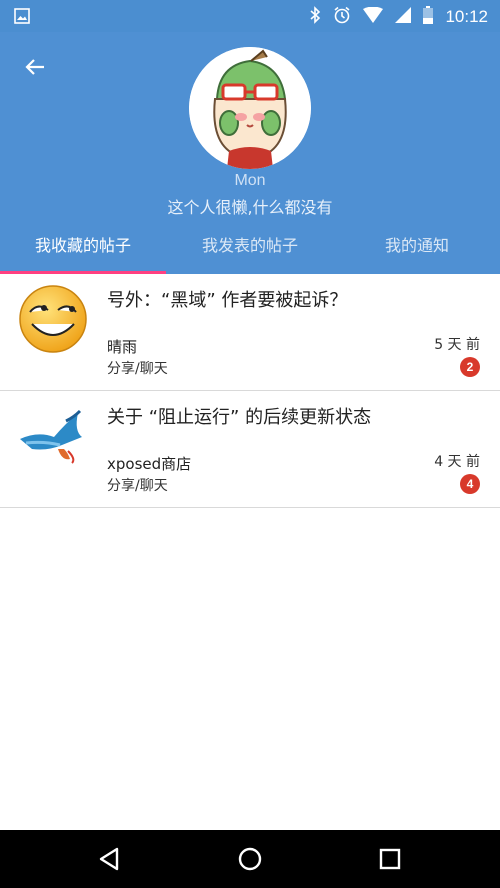  Describe the element at coordinates (457, 345) in the screenshot. I see `post-time: 5 天 前` at that location.